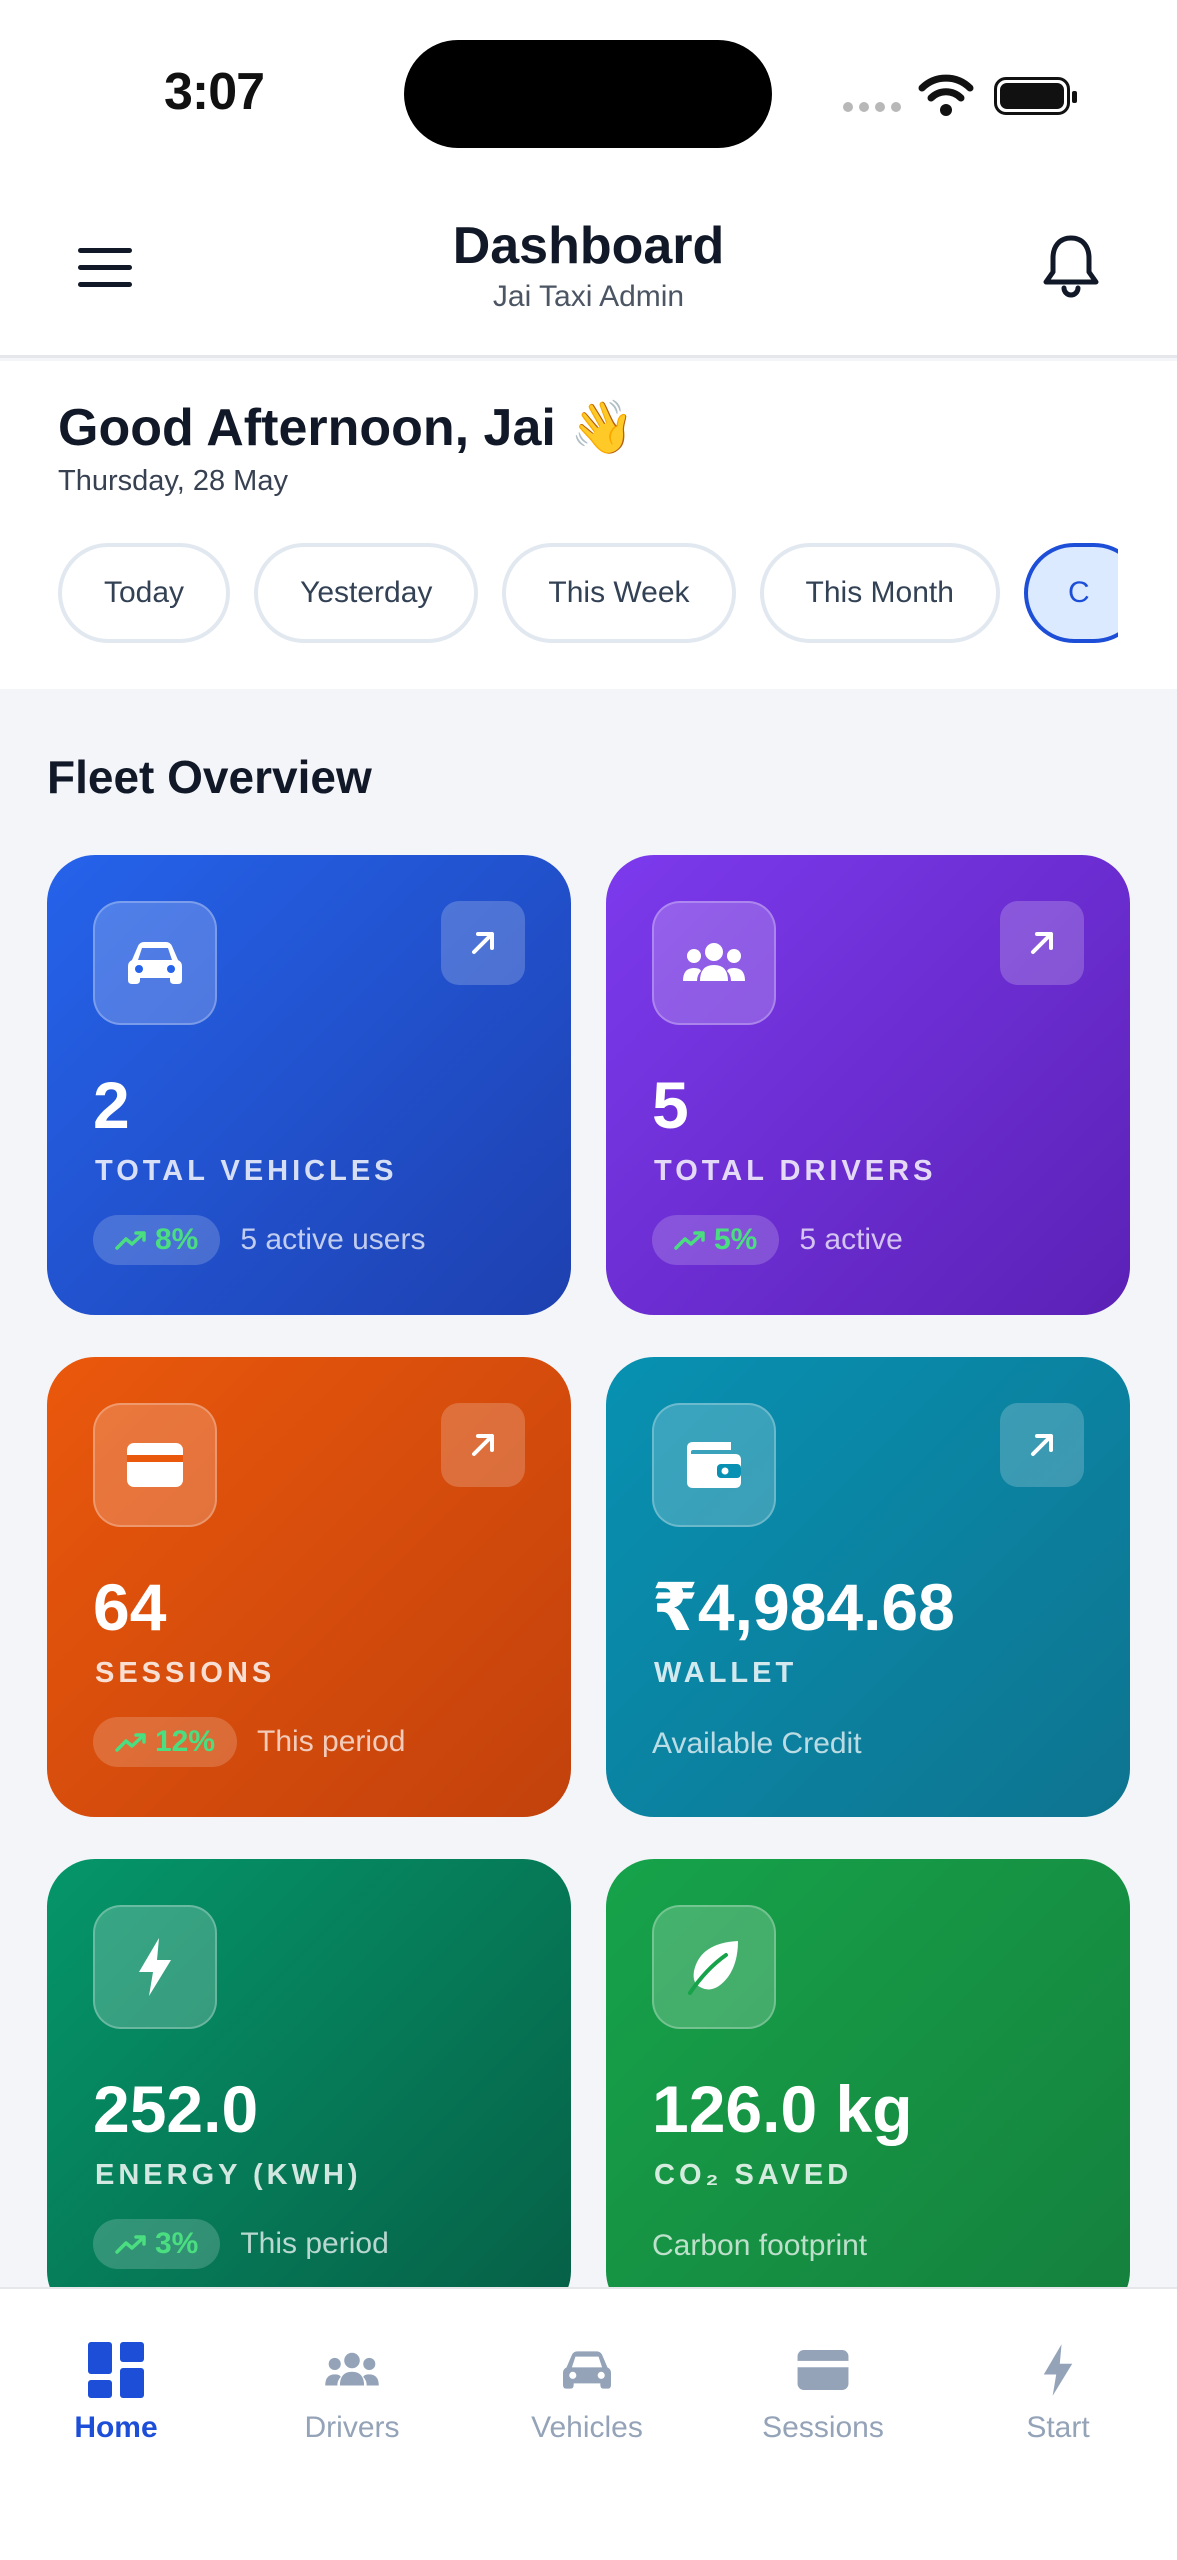  I want to click on stat-value: 5, so click(670, 1105).